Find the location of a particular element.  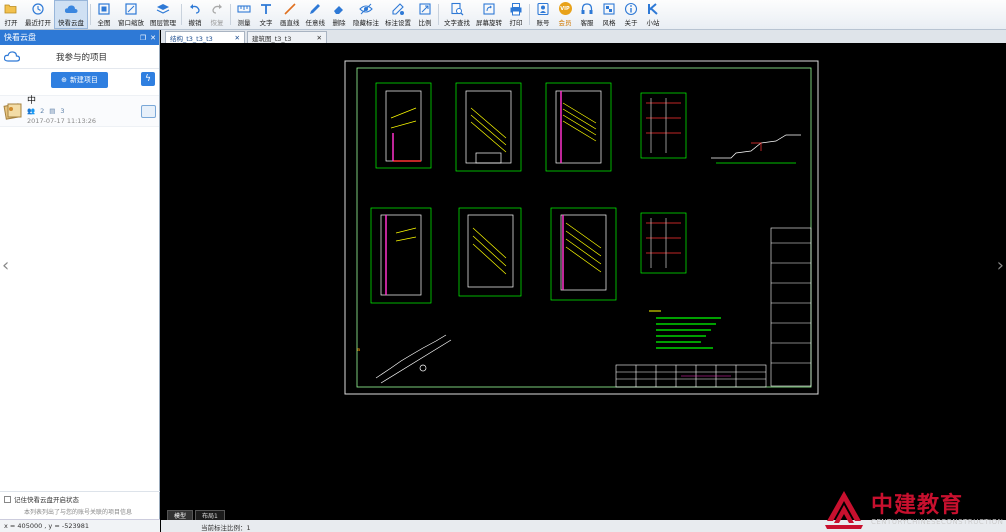

toolbar-button-5: 窗口缩放 is located at coordinates (131, 14).